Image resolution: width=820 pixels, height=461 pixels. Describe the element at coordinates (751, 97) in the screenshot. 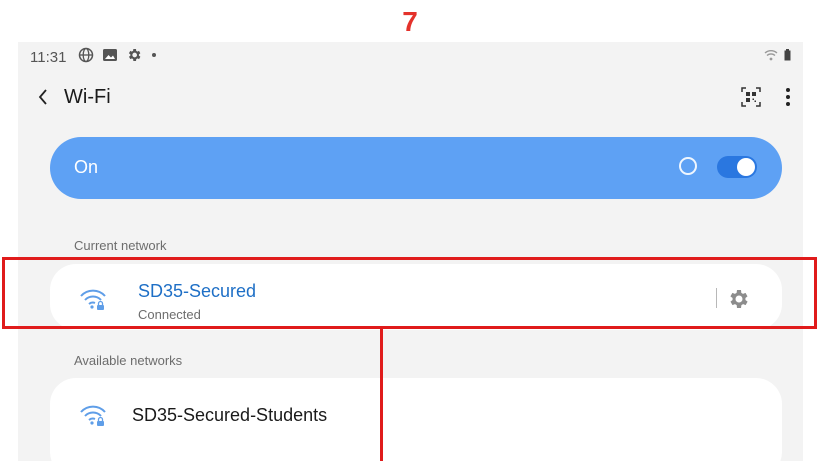

I see `qr-code-icon` at that location.